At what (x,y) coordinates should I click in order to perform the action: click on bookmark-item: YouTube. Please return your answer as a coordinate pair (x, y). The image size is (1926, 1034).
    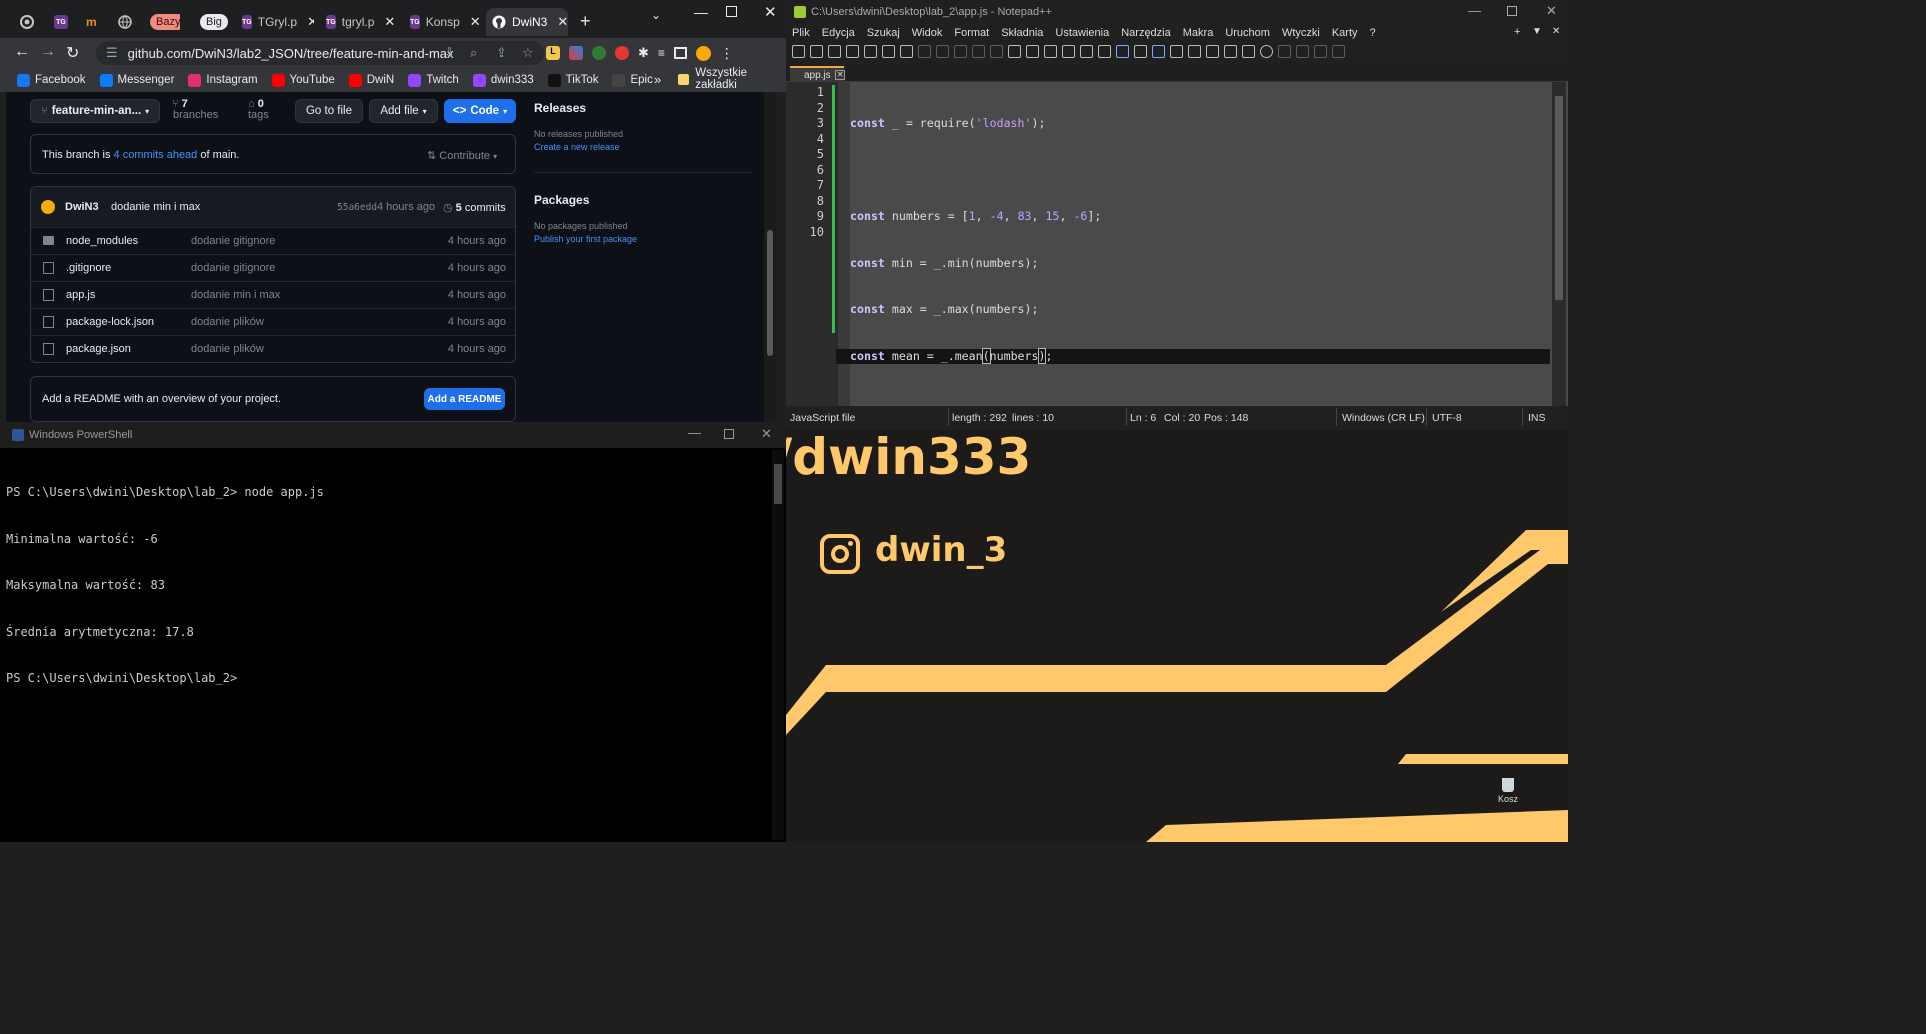
    Looking at the image, I should click on (303, 80).